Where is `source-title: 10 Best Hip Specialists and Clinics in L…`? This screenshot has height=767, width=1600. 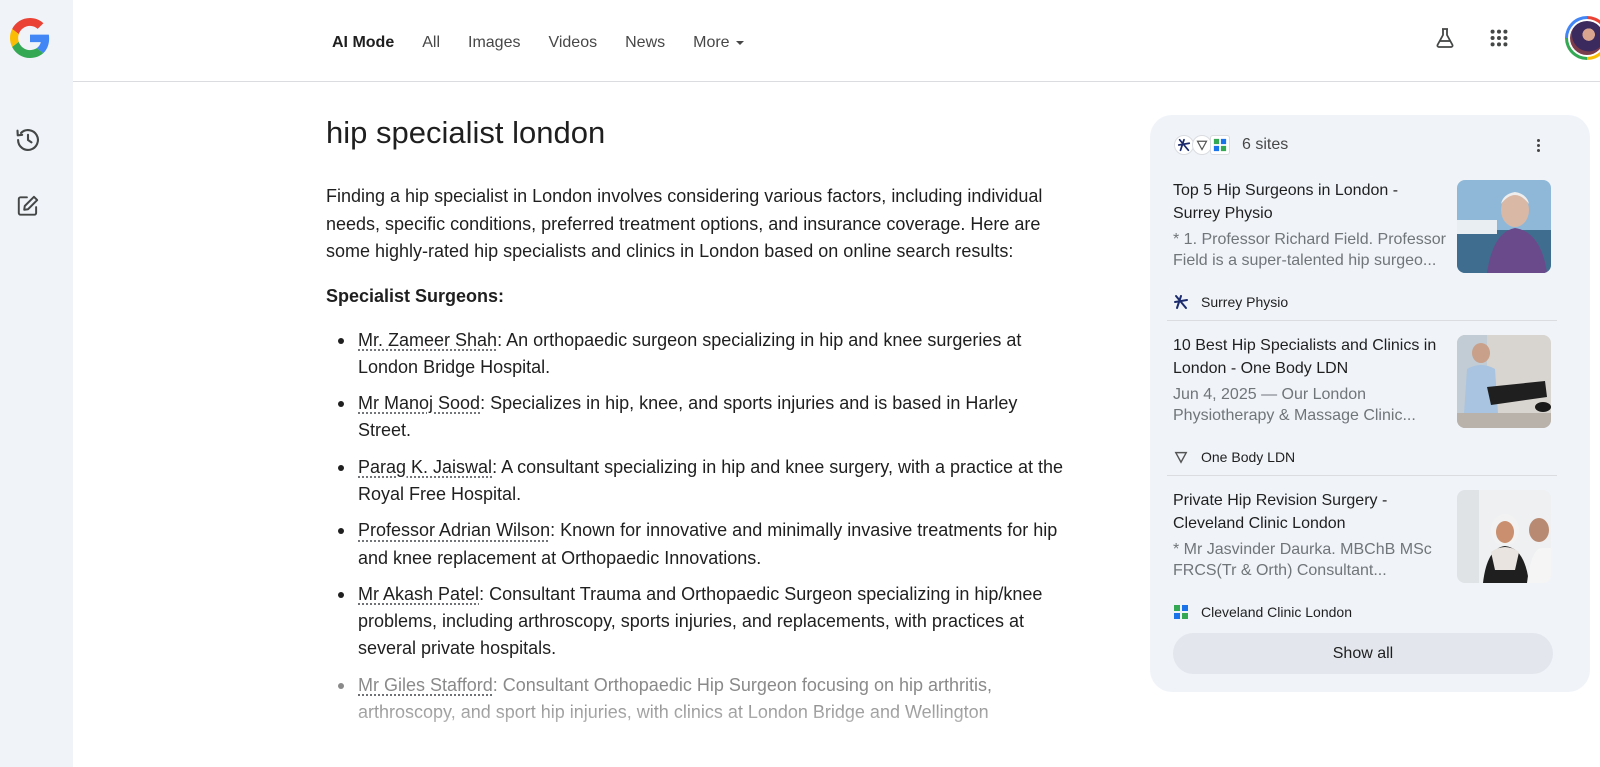 source-title: 10 Best Hip Specialists and Clinics in L… is located at coordinates (1310, 357).